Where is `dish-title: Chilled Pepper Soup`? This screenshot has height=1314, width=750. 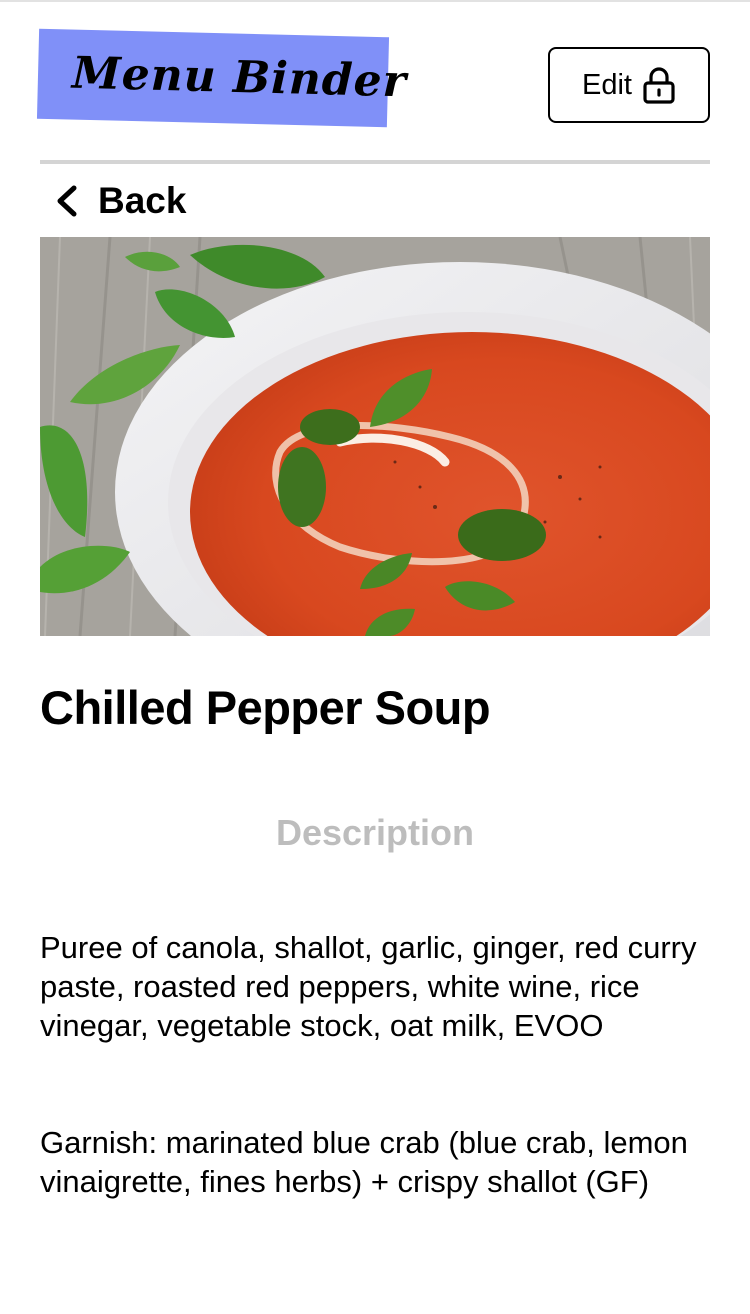
dish-title: Chilled Pepper Soup is located at coordinates (265, 707).